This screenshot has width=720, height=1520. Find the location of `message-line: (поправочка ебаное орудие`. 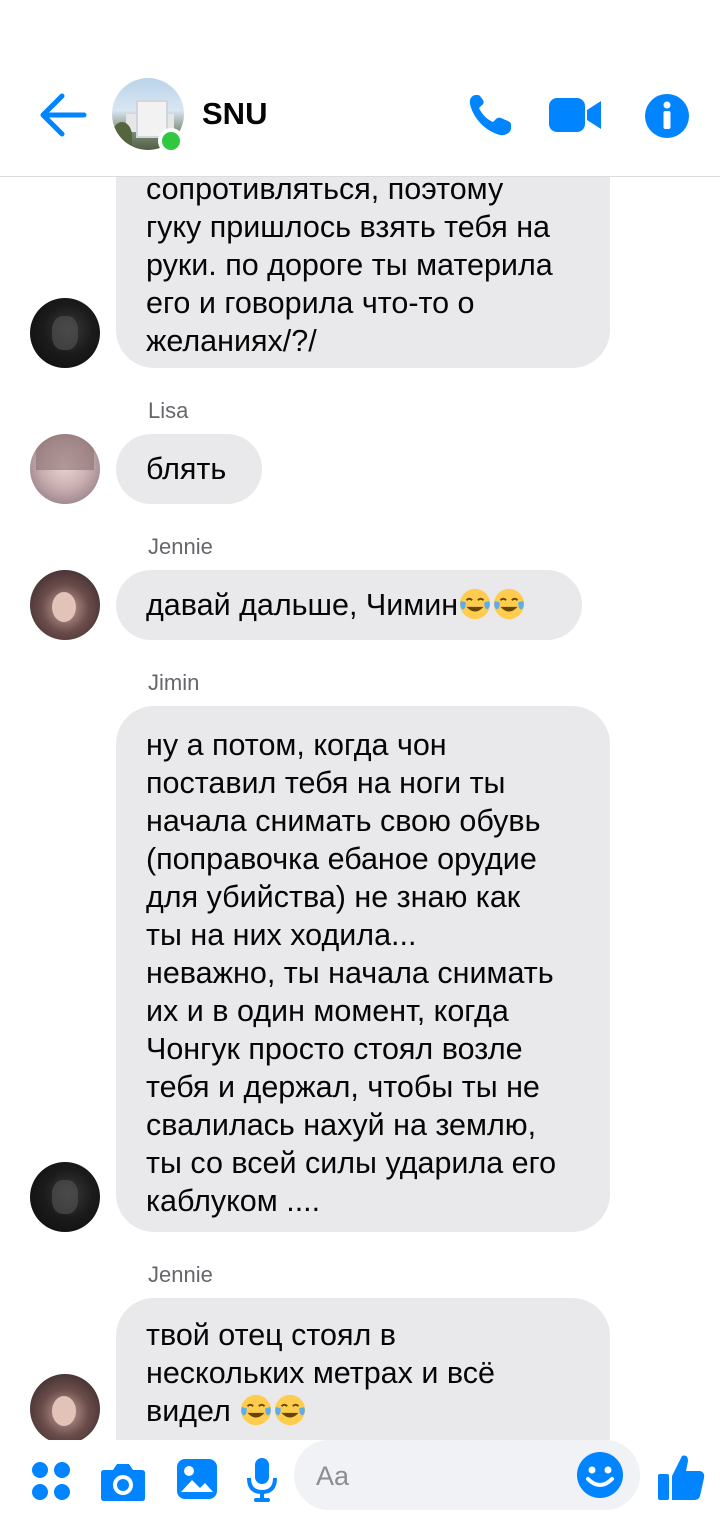

message-line: (поправочка ебаное орудие is located at coordinates (341, 859).